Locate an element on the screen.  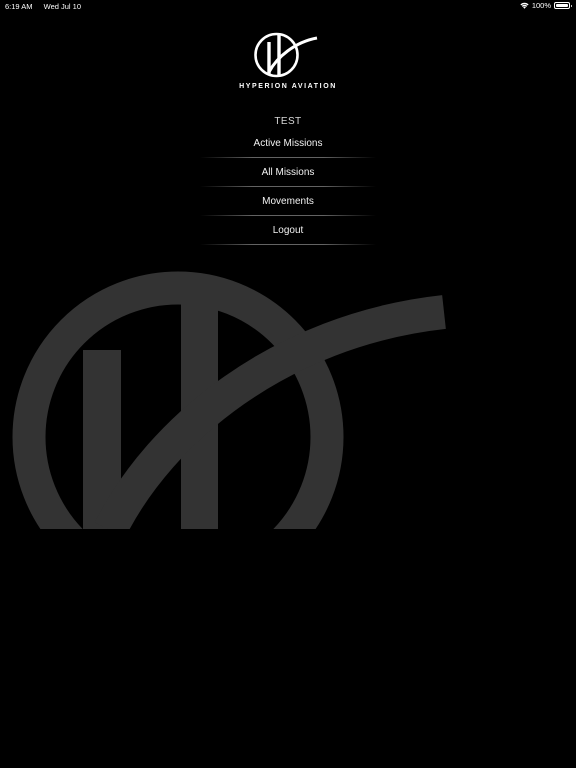
battery-icon is located at coordinates (563, 5).